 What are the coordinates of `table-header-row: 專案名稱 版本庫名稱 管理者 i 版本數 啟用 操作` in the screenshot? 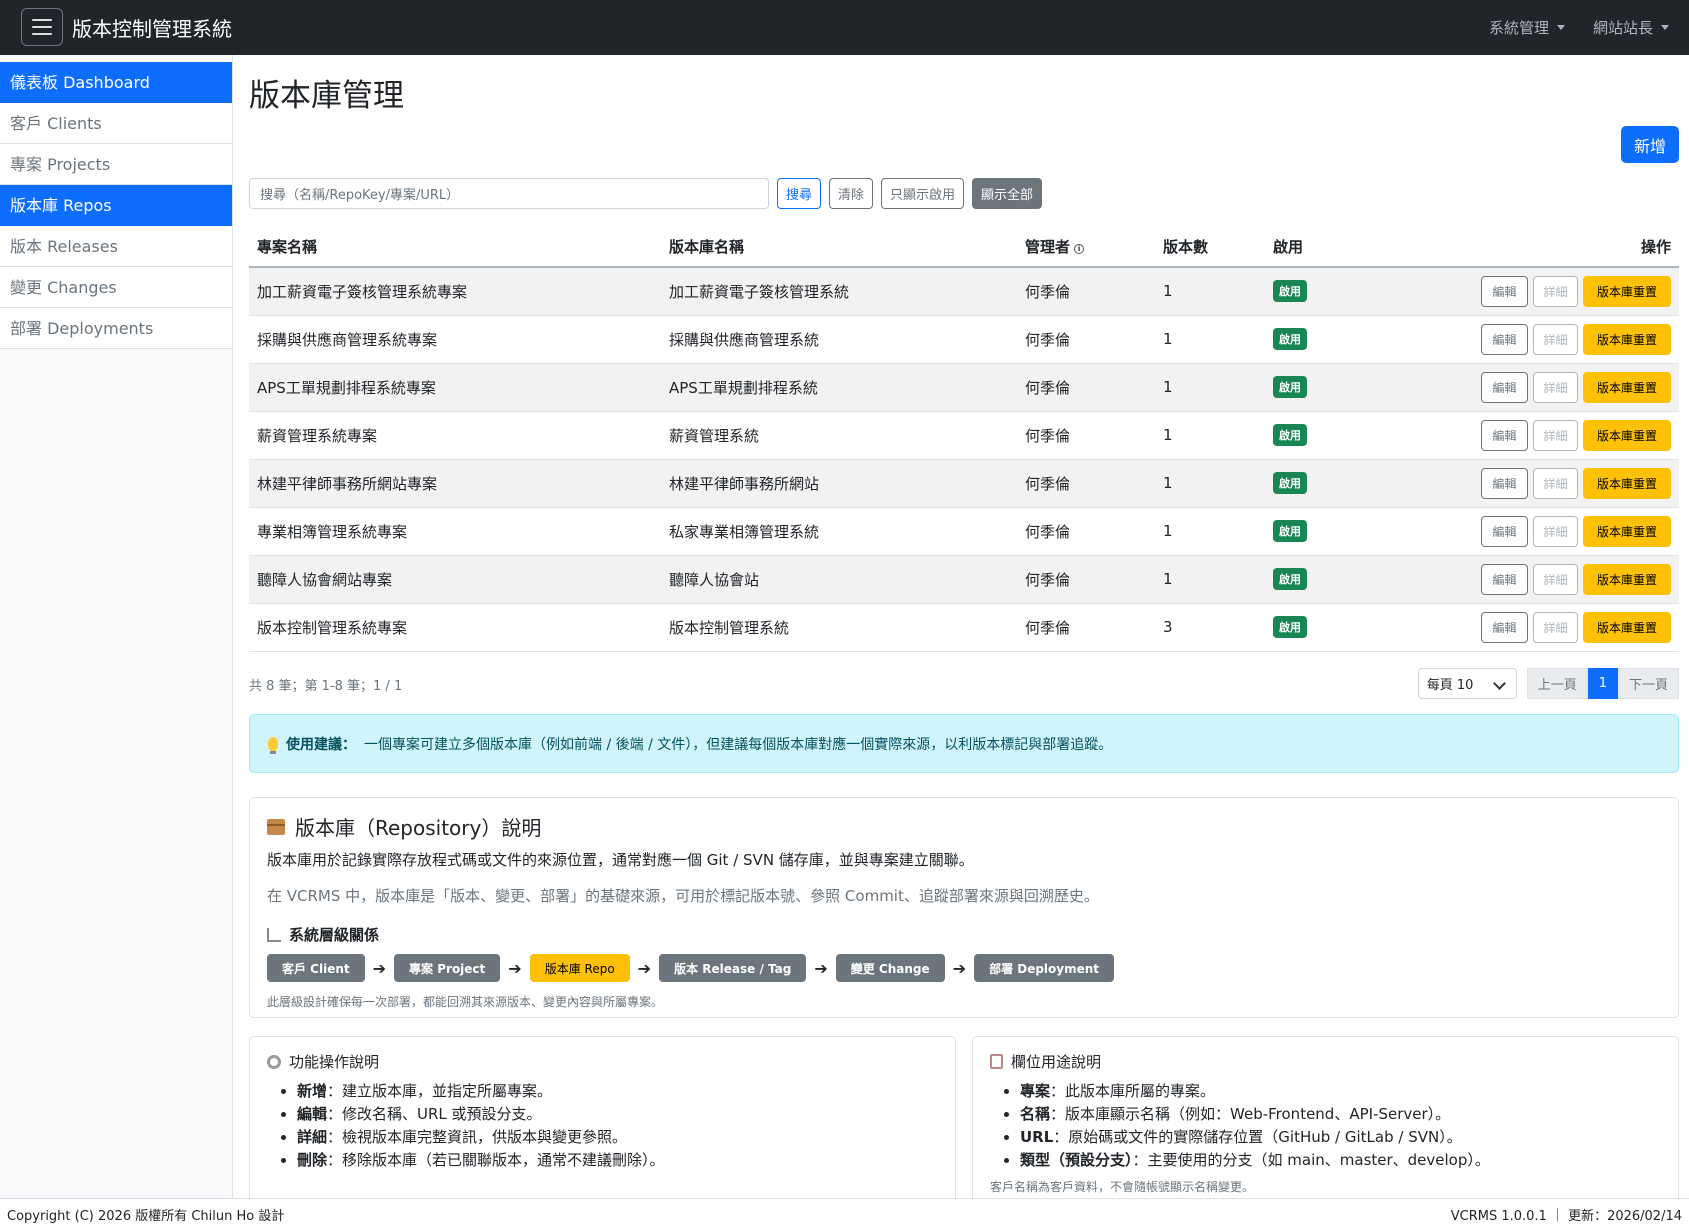 It's located at (964, 247).